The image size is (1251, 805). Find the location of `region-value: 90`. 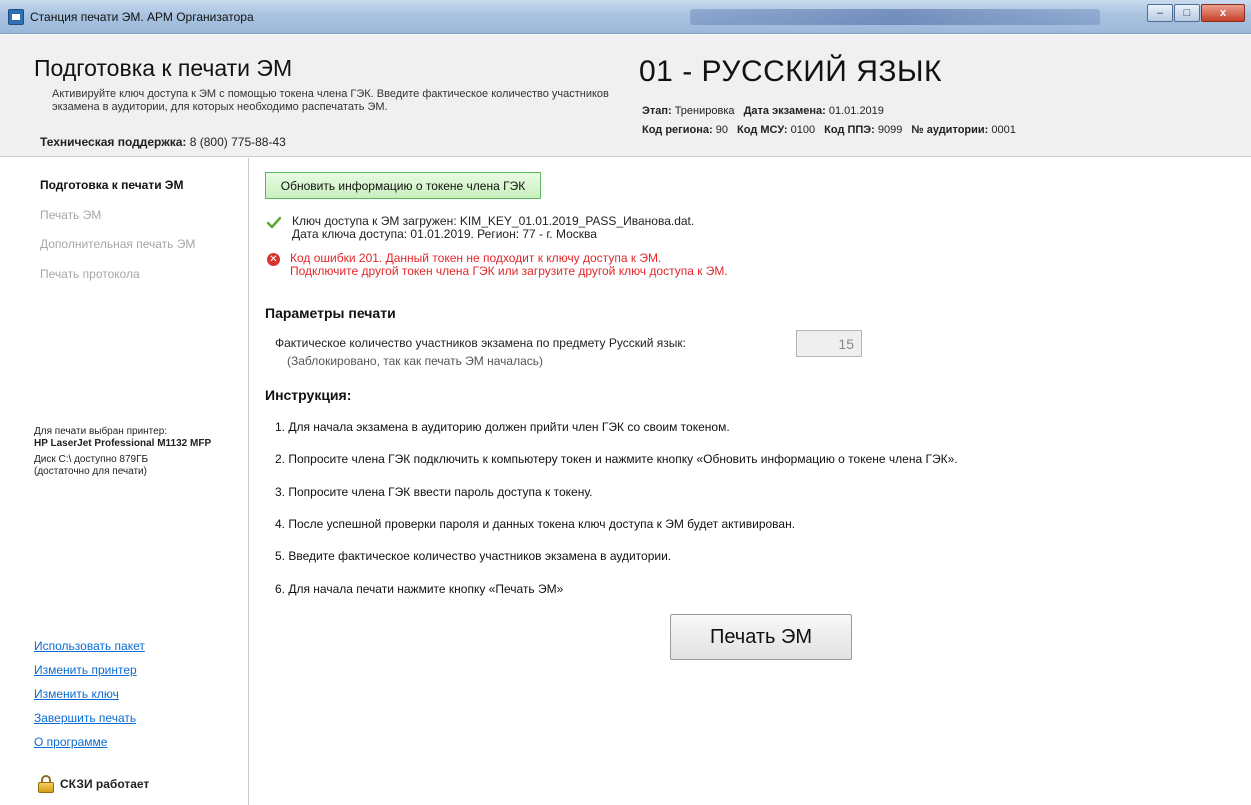

region-value: 90 is located at coordinates (721, 130).